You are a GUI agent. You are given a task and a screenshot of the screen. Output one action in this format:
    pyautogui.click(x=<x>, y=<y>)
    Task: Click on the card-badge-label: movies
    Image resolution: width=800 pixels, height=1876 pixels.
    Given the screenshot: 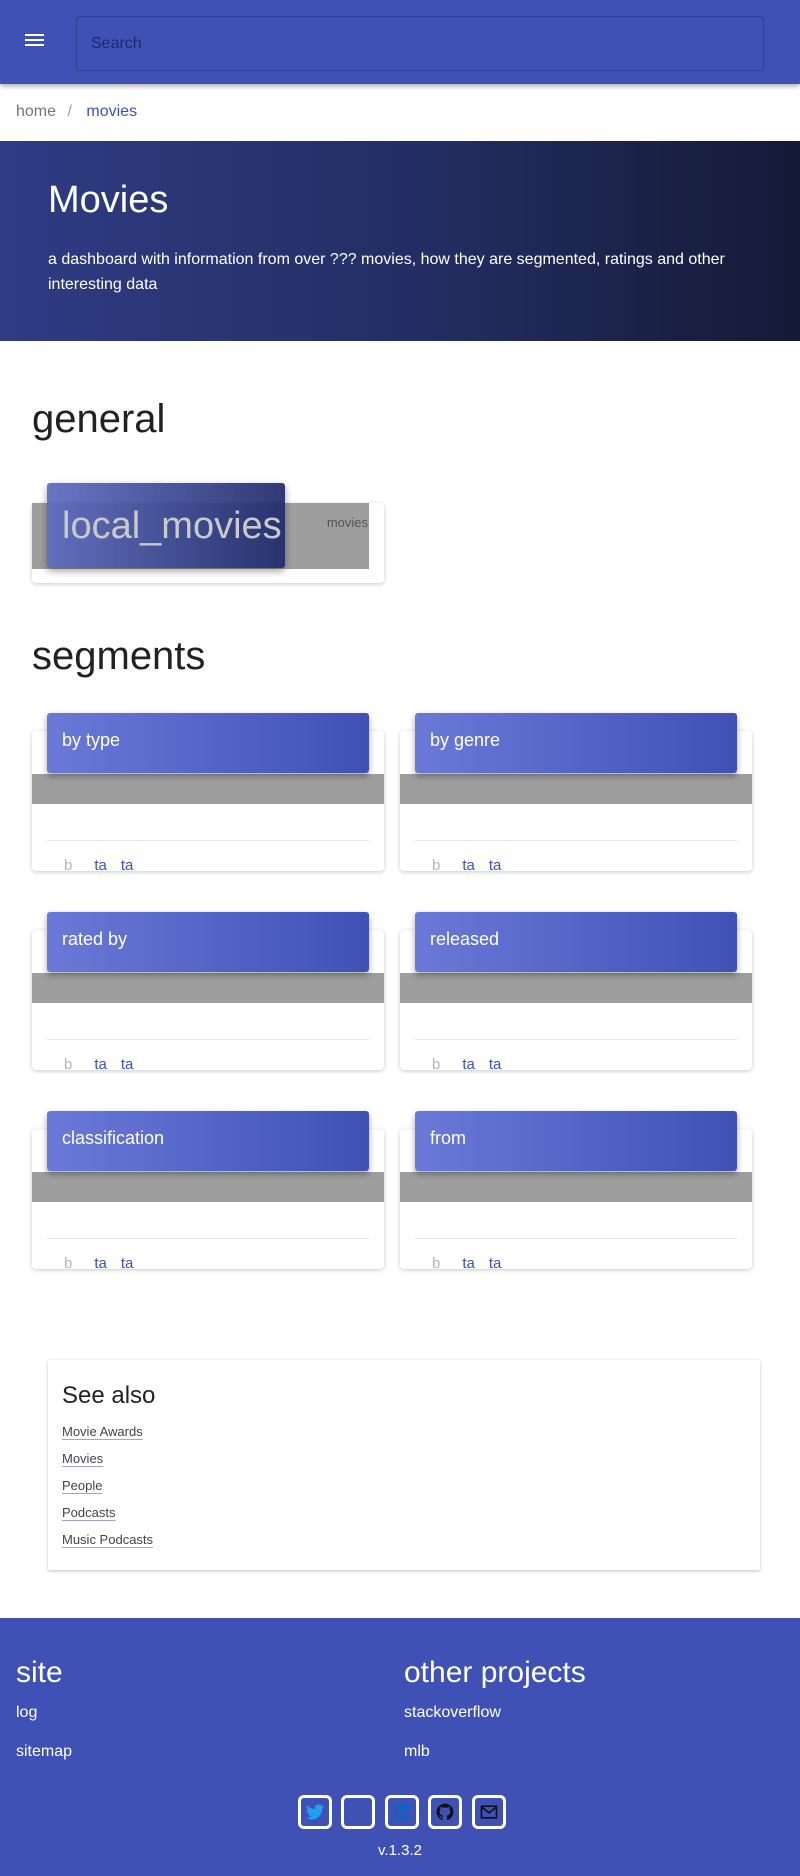 What is the action you would take?
    pyautogui.click(x=347, y=522)
    